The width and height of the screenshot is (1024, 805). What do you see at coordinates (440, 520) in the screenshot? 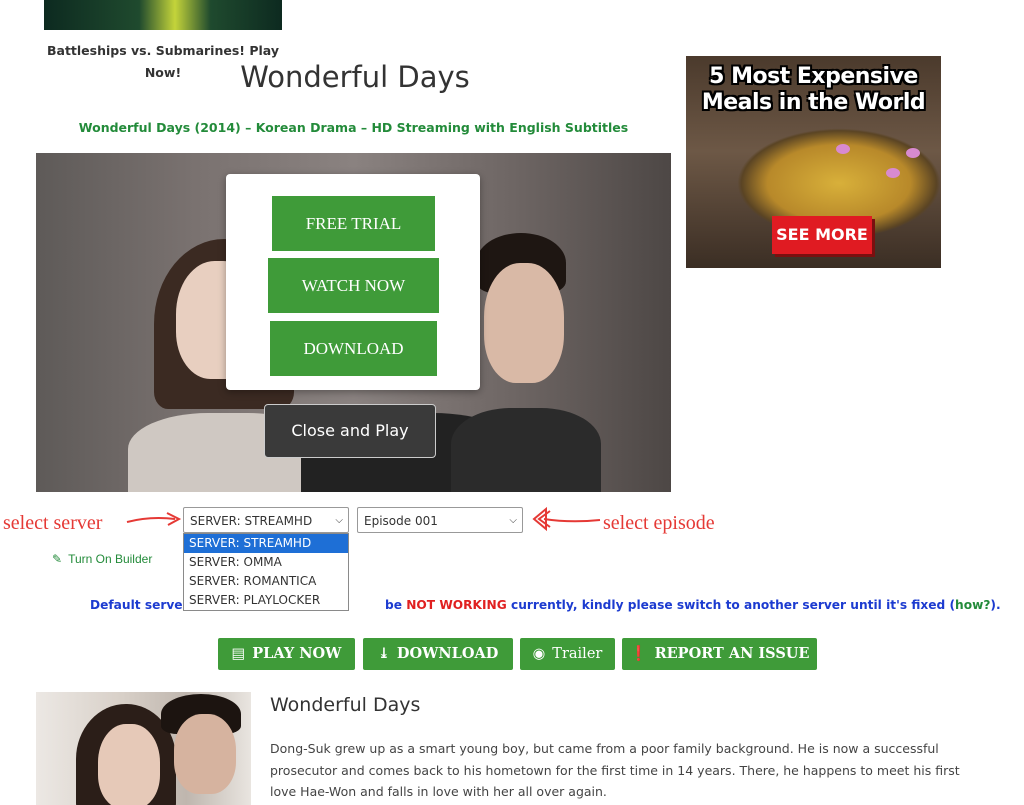
I see `episode-select: Episode 001 ⌵` at bounding box center [440, 520].